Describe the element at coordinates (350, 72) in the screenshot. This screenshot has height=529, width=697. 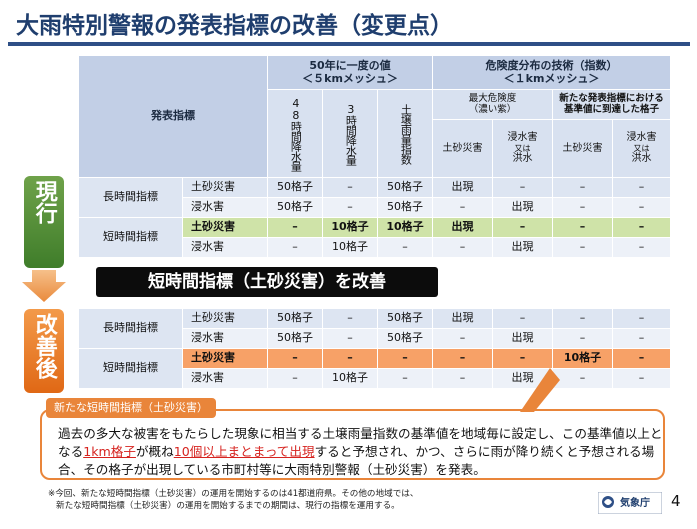
I see `header-50year-group: 50年に一度の値 ＜５kmメッシュ＞` at that location.